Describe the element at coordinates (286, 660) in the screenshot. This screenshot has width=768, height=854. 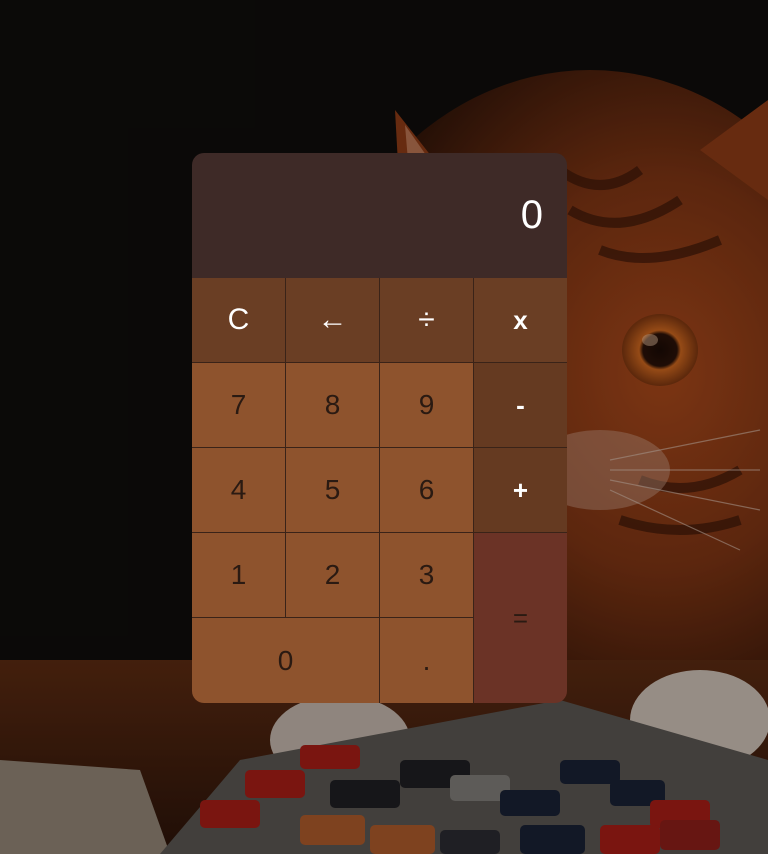
I see `zero-button: 0` at that location.